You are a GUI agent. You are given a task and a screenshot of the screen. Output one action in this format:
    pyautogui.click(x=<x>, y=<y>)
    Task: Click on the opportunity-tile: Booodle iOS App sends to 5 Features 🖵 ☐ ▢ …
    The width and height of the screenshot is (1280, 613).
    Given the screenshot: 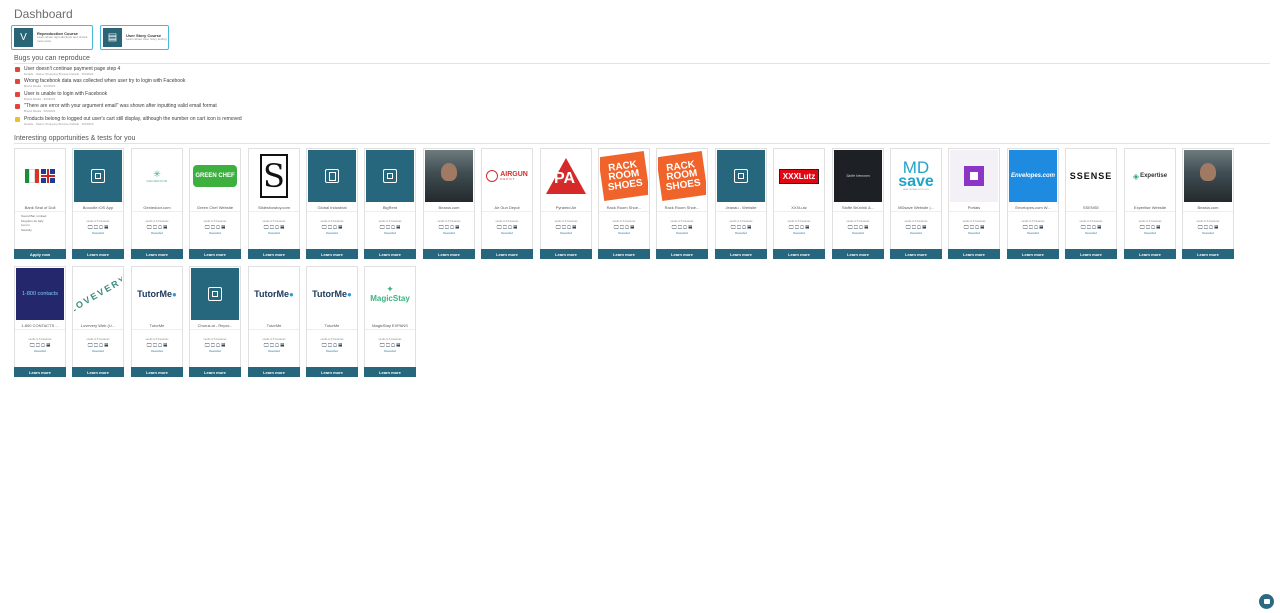 What is the action you would take?
    pyautogui.click(x=98, y=203)
    